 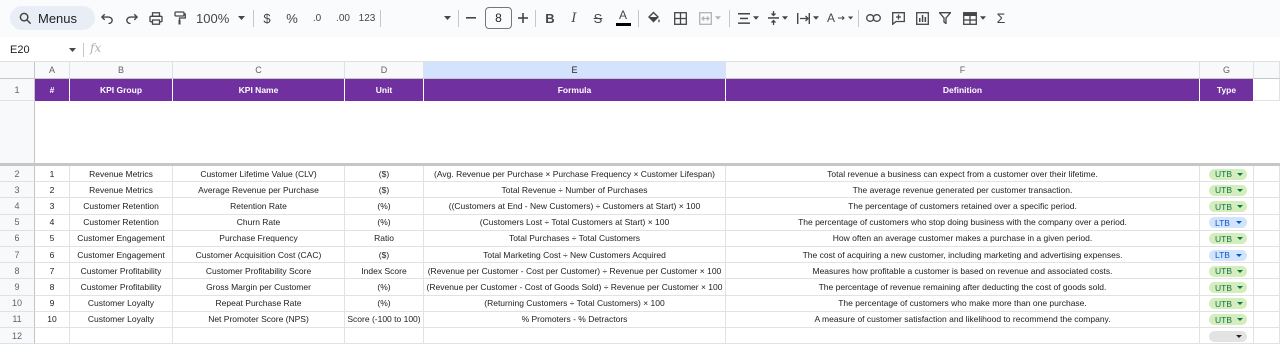 I want to click on cell-num: 2, so click(x=52, y=190).